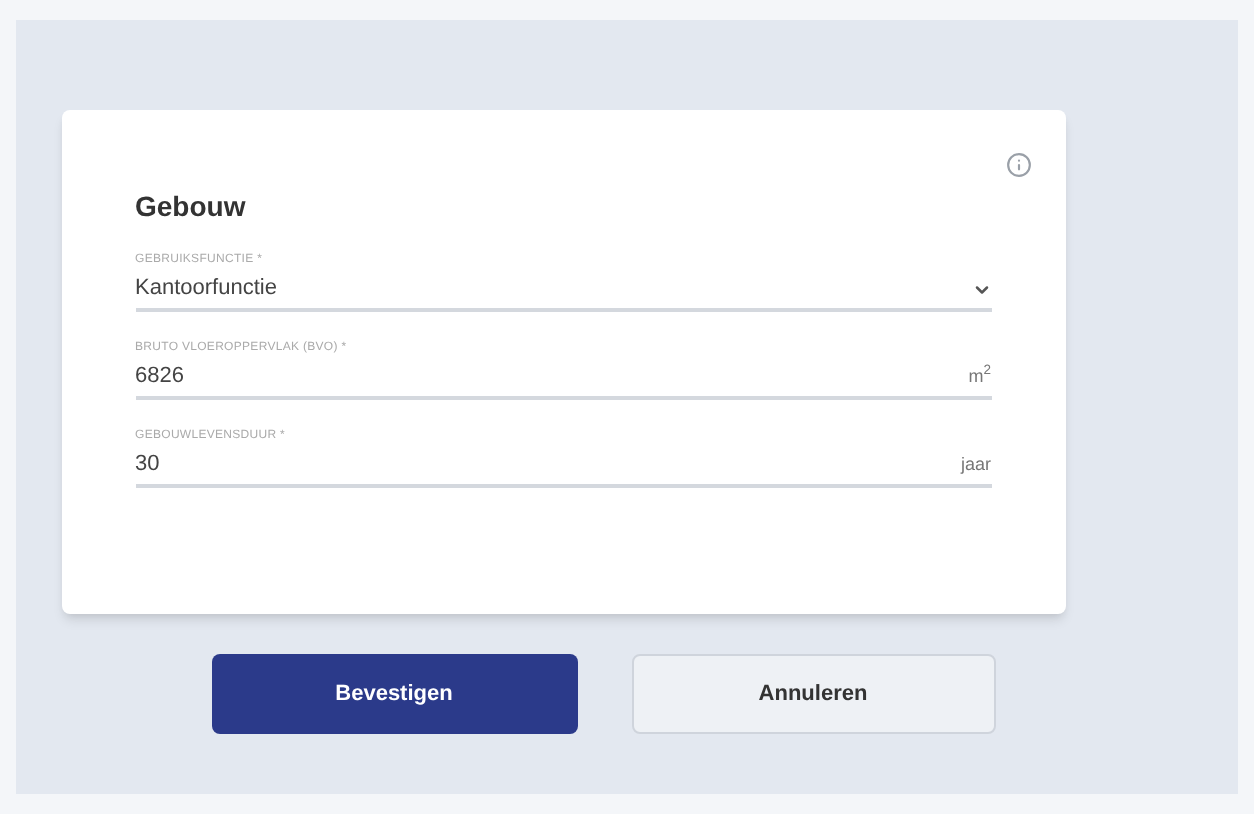 This screenshot has width=1254, height=814. I want to click on card-title: Gebouw, so click(191, 207).